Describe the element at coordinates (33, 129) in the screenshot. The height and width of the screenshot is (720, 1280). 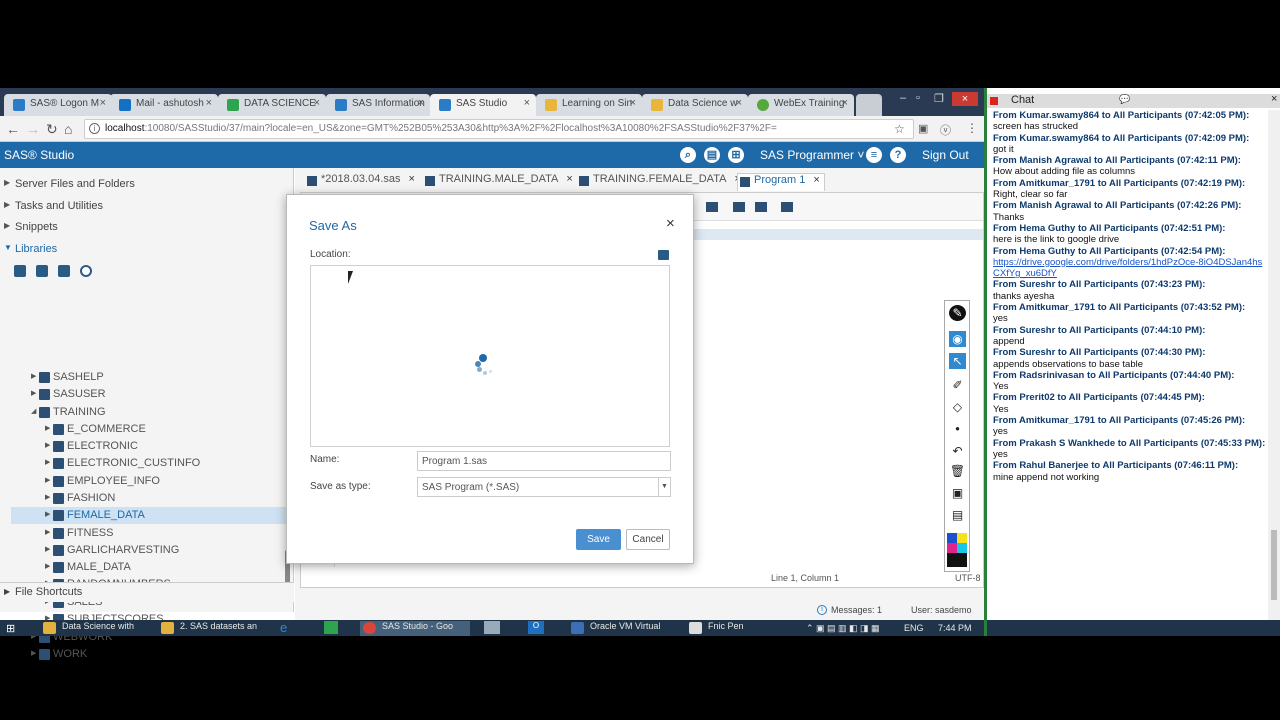
I see `forward-icon: →` at that location.